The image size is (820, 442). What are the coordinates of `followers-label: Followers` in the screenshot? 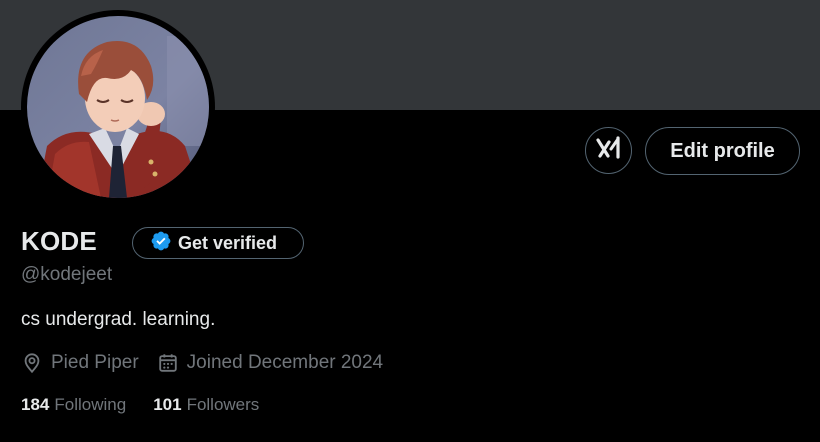 It's located at (223, 404).